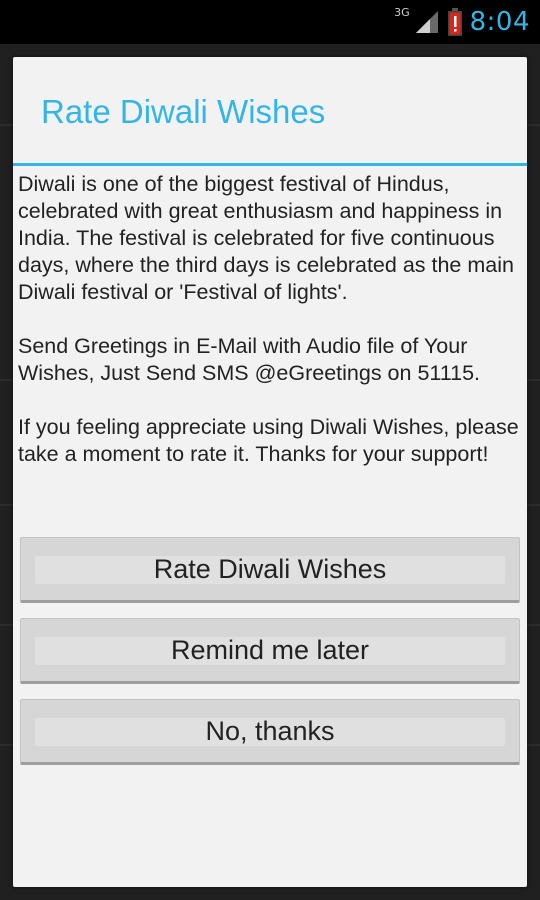 This screenshot has width=540, height=900. I want to click on no-thanks-button-label: No, thanks, so click(270, 730).